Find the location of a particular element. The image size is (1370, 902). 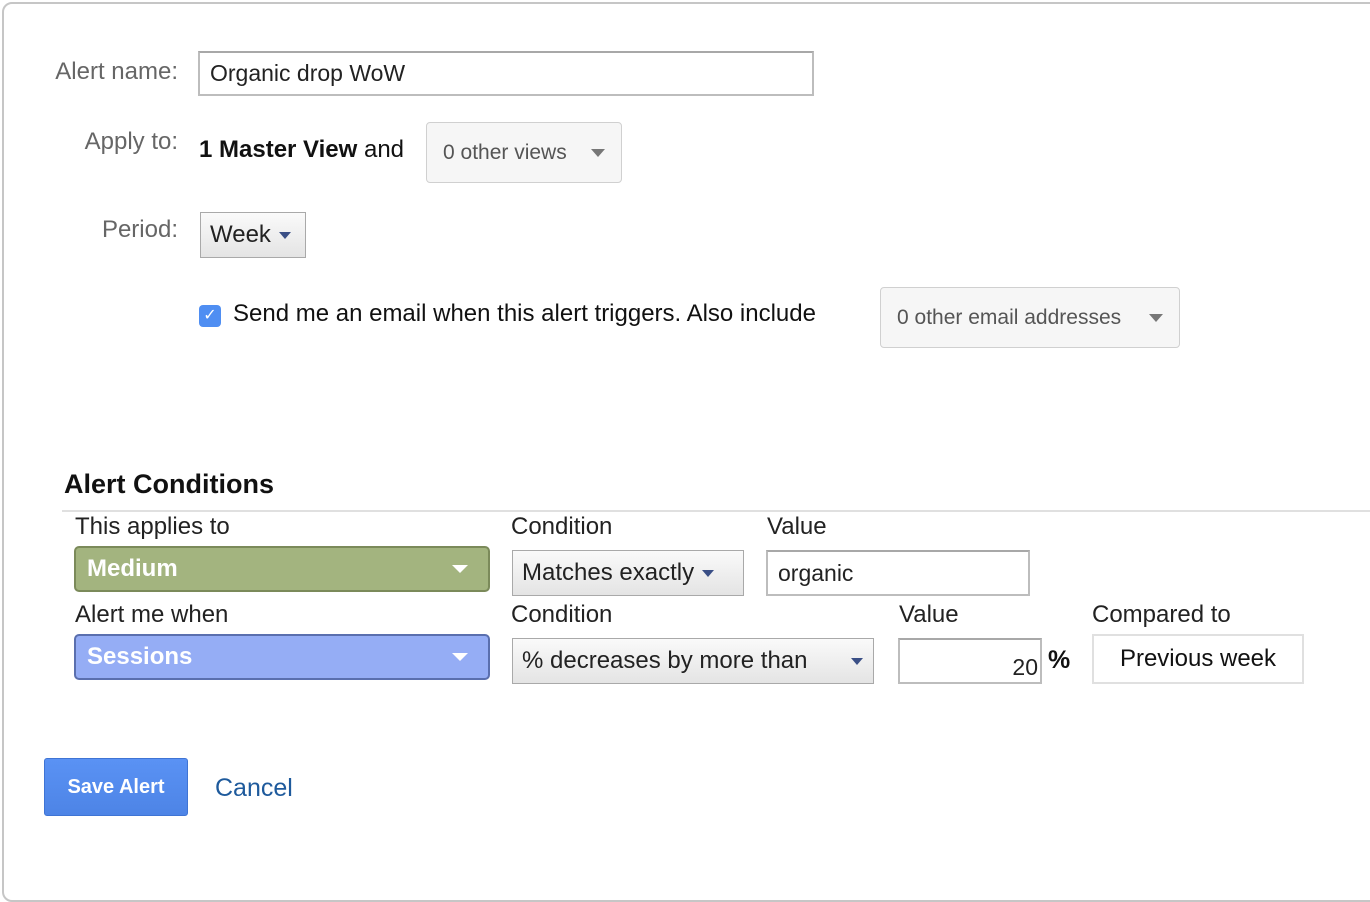

percent-unit: % is located at coordinates (1059, 660).